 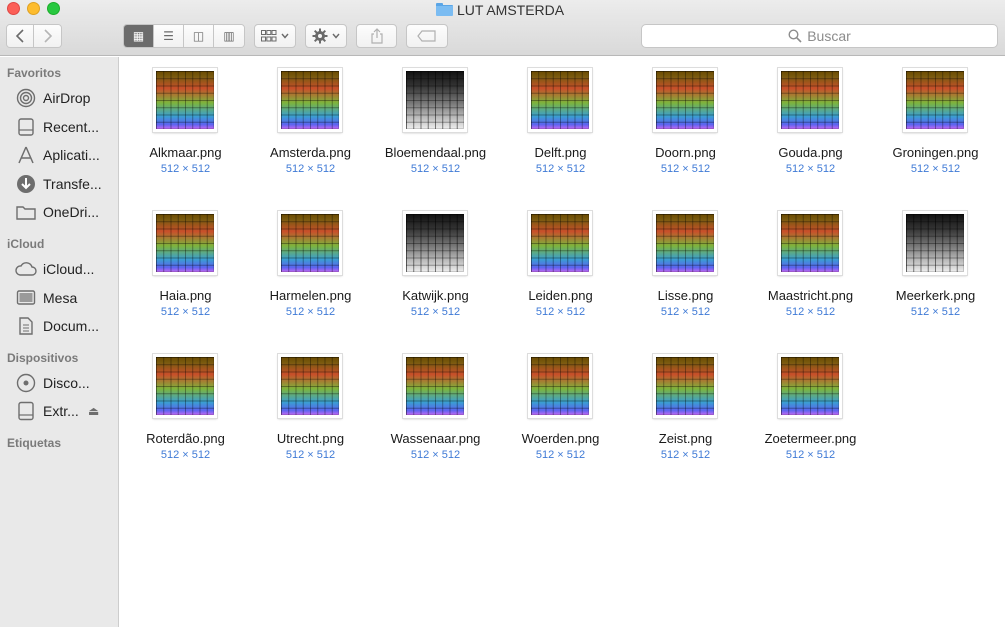 What do you see at coordinates (67, 98) in the screenshot?
I see `sidebar-item-label: AirDrop` at bounding box center [67, 98].